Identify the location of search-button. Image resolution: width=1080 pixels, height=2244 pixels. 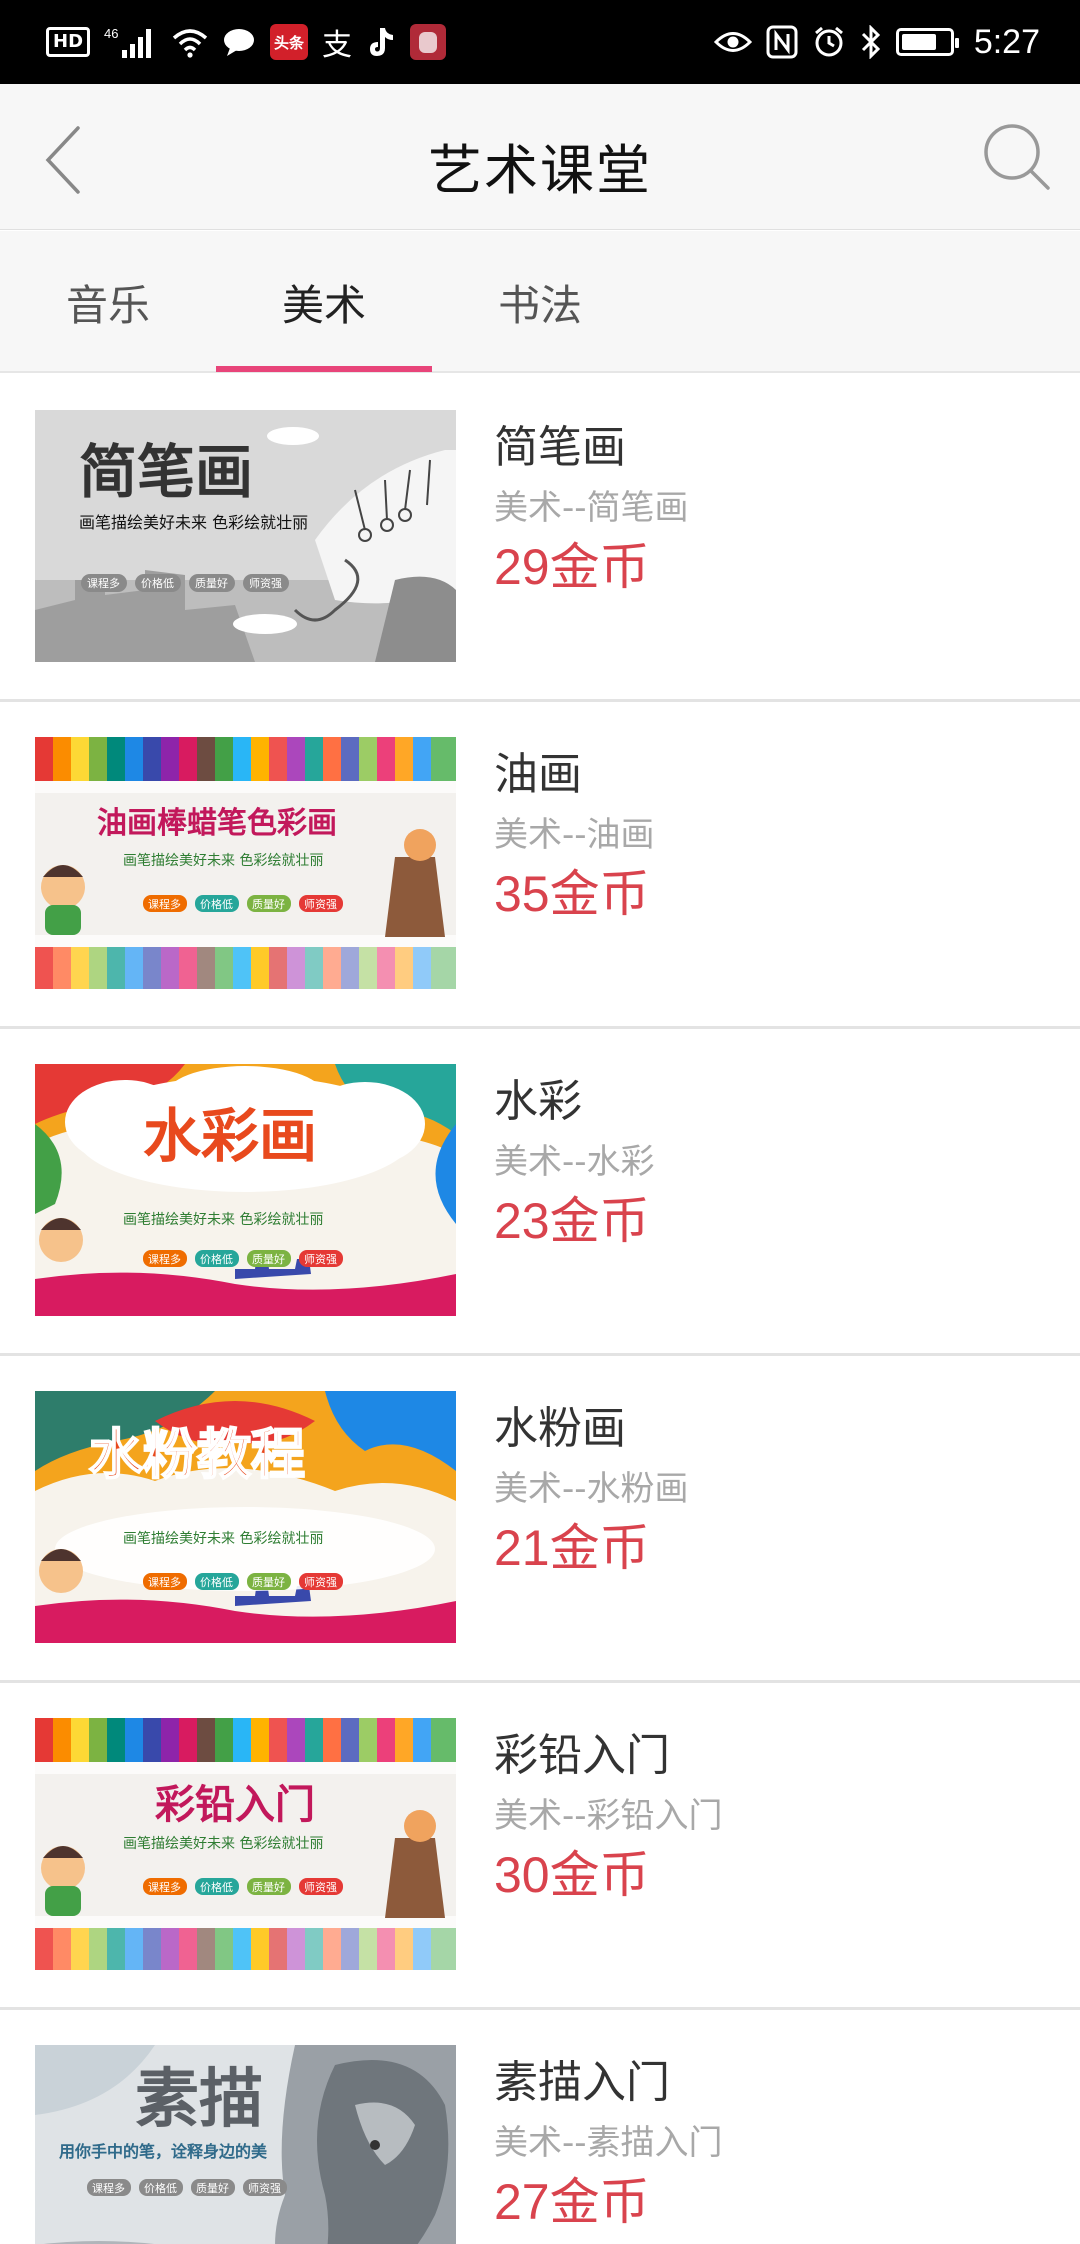
(1016, 156).